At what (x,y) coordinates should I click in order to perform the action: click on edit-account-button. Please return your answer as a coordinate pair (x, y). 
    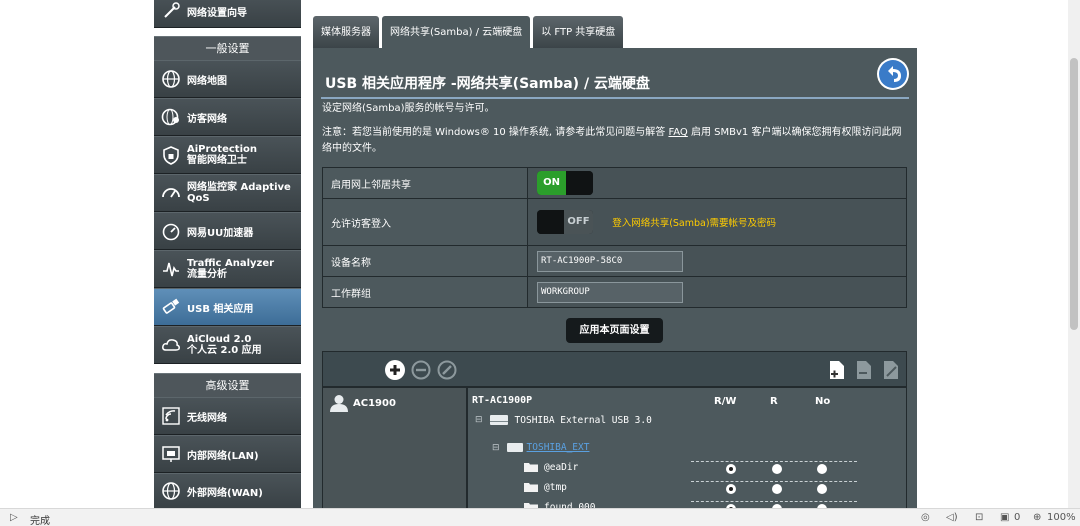
    Looking at the image, I should click on (447, 370).